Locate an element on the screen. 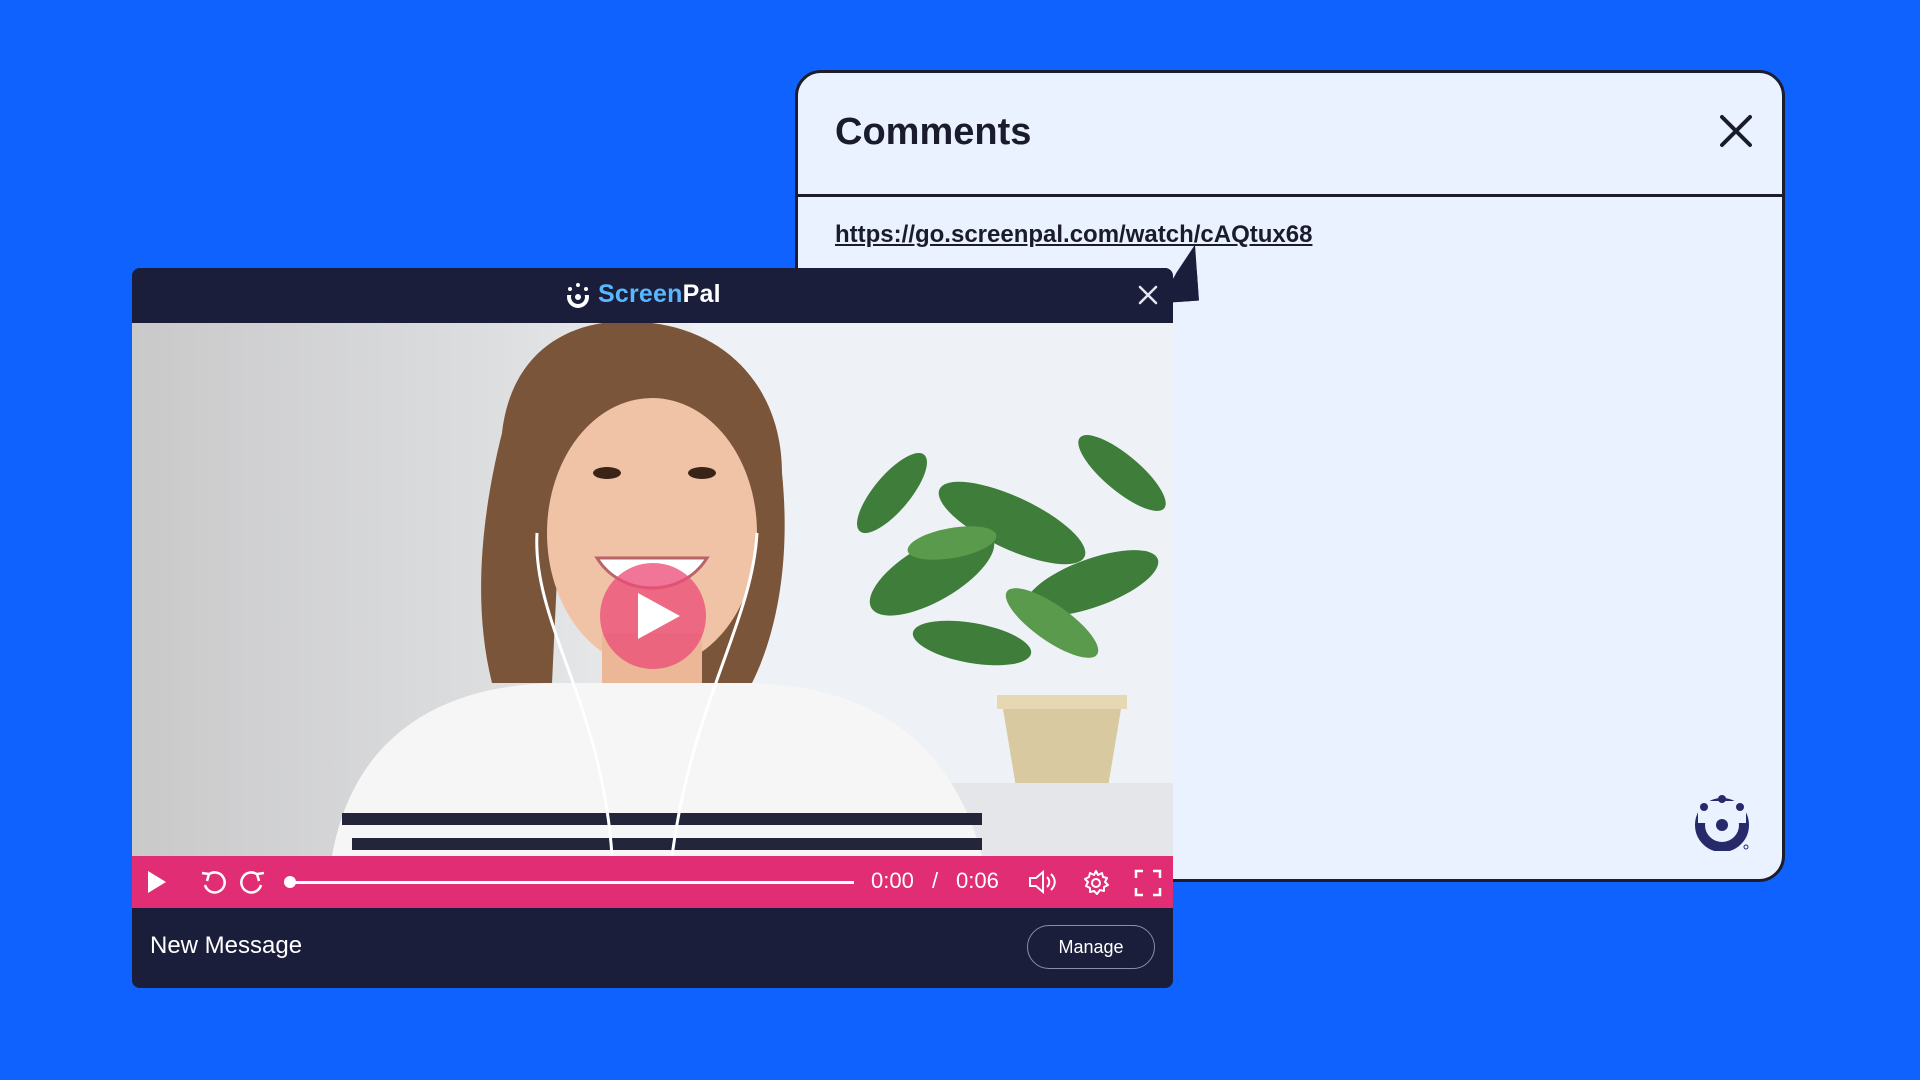  player-header: ScreenPal is located at coordinates (652, 295).